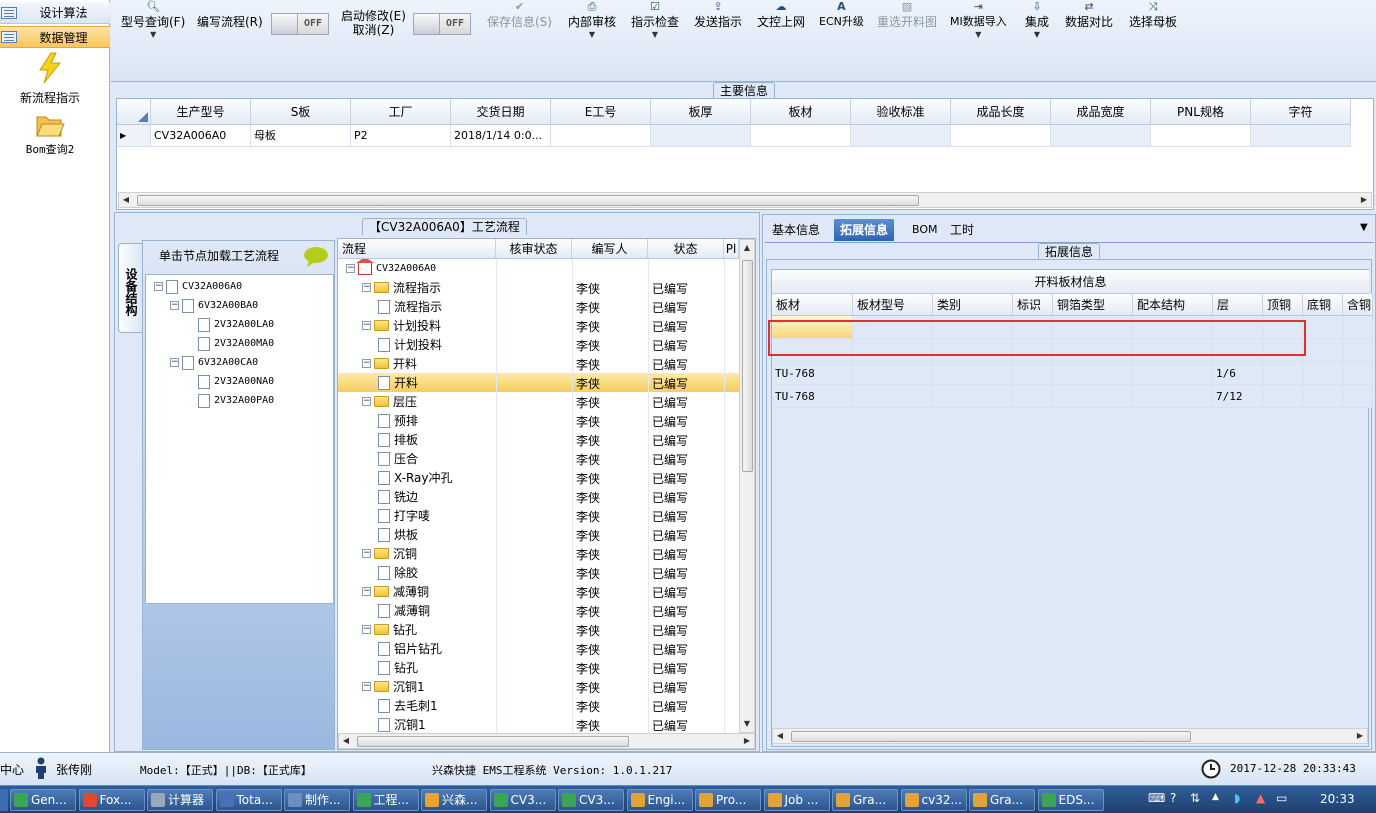 This screenshot has width=1376, height=813. What do you see at coordinates (415, 477) in the screenshot?
I see `flow-tree-node: X-Ray冲孔` at bounding box center [415, 477].